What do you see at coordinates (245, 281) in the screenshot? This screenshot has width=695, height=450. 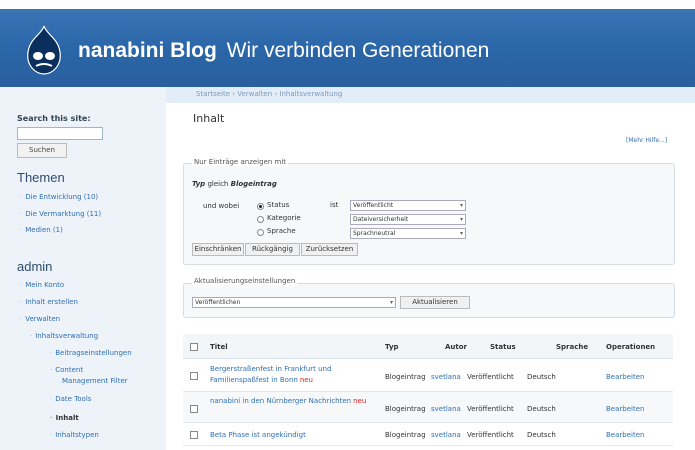 I see `update-legend: Aktualisierungseinstellungen` at bounding box center [245, 281].